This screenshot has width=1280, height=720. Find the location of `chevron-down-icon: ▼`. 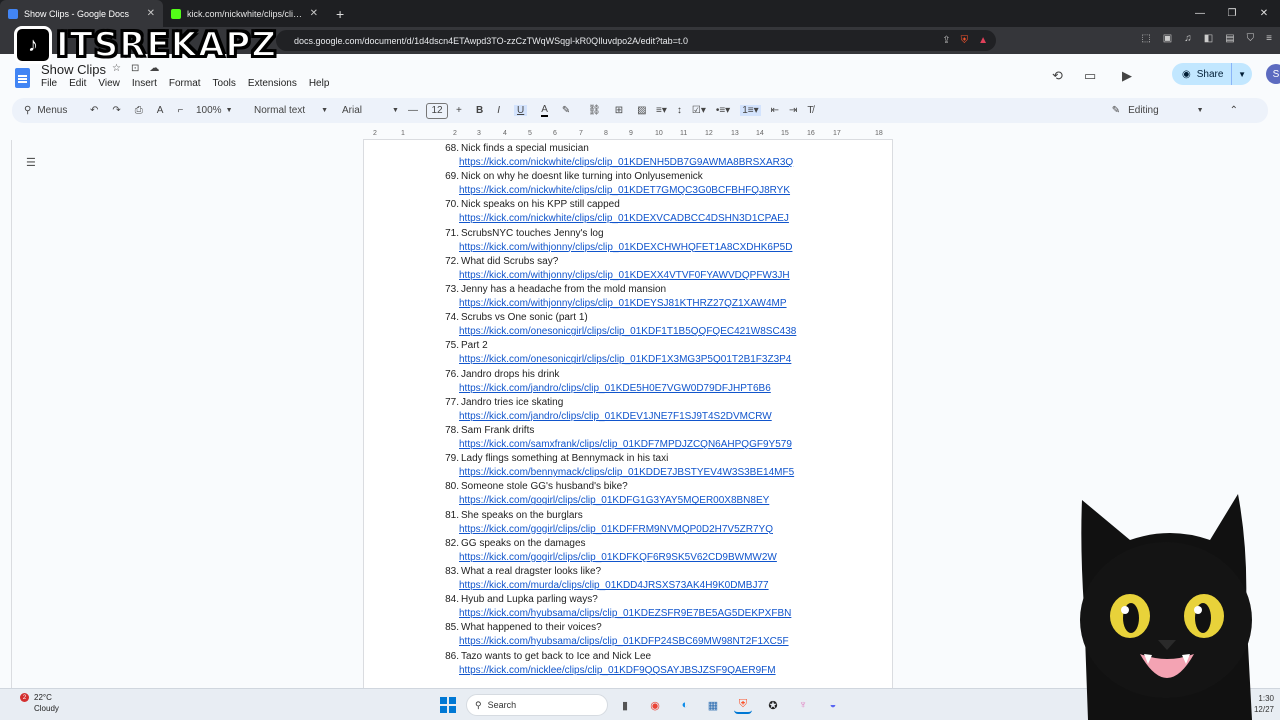

chevron-down-icon: ▼ is located at coordinates (1241, 74).